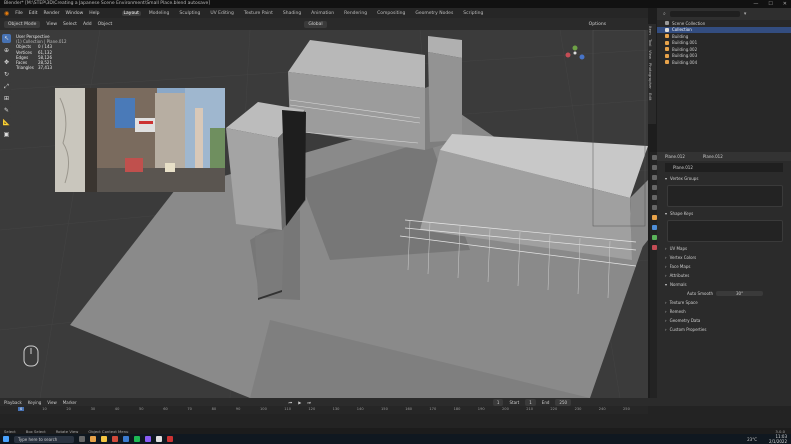 This screenshot has height=444, width=791. What do you see at coordinates (93, 439) in the screenshot?
I see `blender-taskbar-icon` at bounding box center [93, 439].